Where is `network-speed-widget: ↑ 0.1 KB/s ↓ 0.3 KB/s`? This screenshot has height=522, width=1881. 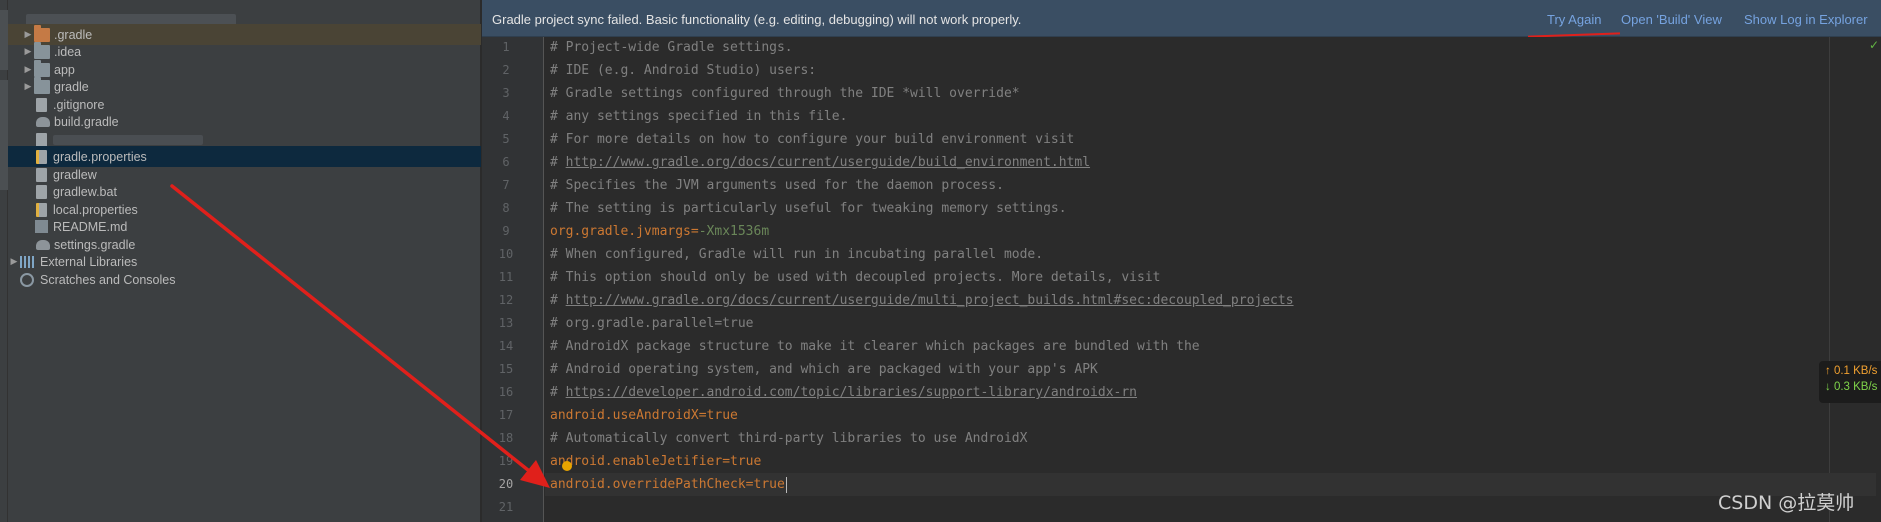 network-speed-widget: ↑ 0.1 KB/s ↓ 0.3 KB/s is located at coordinates (1850, 382).